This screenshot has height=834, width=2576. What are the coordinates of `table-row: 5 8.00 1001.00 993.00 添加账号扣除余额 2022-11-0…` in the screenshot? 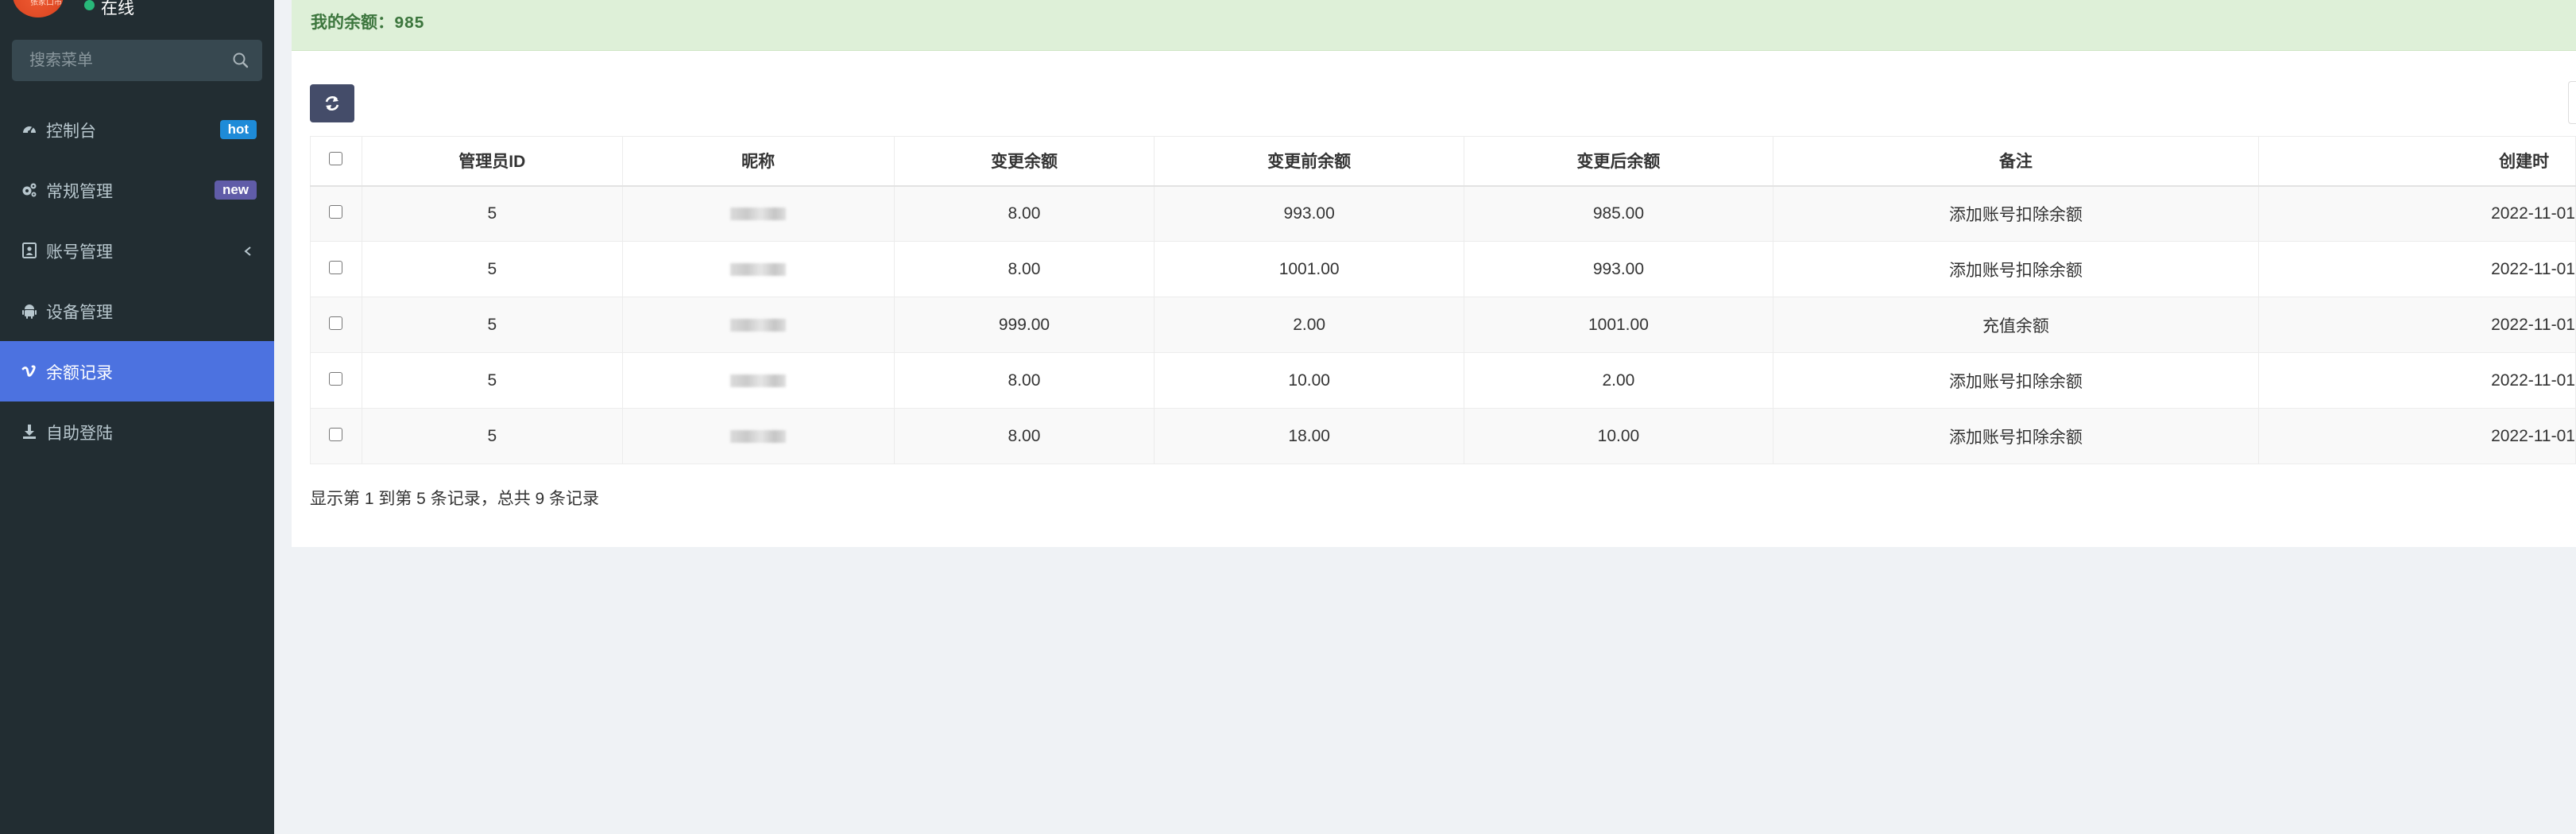 It's located at (1443, 269).